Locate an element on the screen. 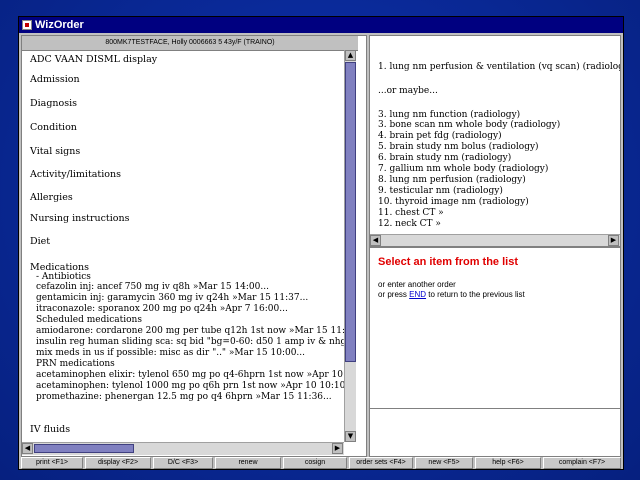 This screenshot has height=480, width=640. scrollbar-thumb is located at coordinates (350, 212).